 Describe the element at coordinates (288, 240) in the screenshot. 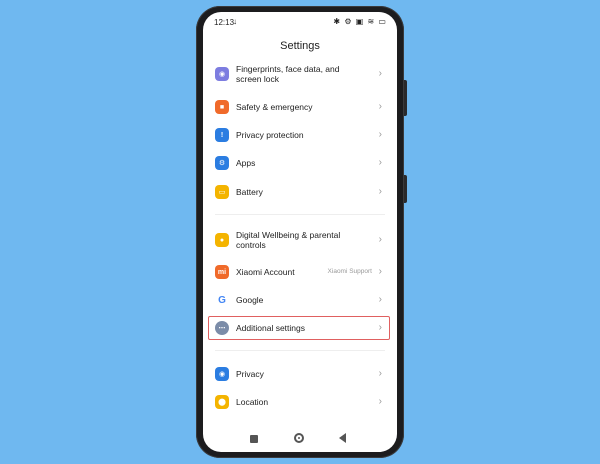

I see `settings-item-label: Digital Wellbeing & parental controls` at that location.